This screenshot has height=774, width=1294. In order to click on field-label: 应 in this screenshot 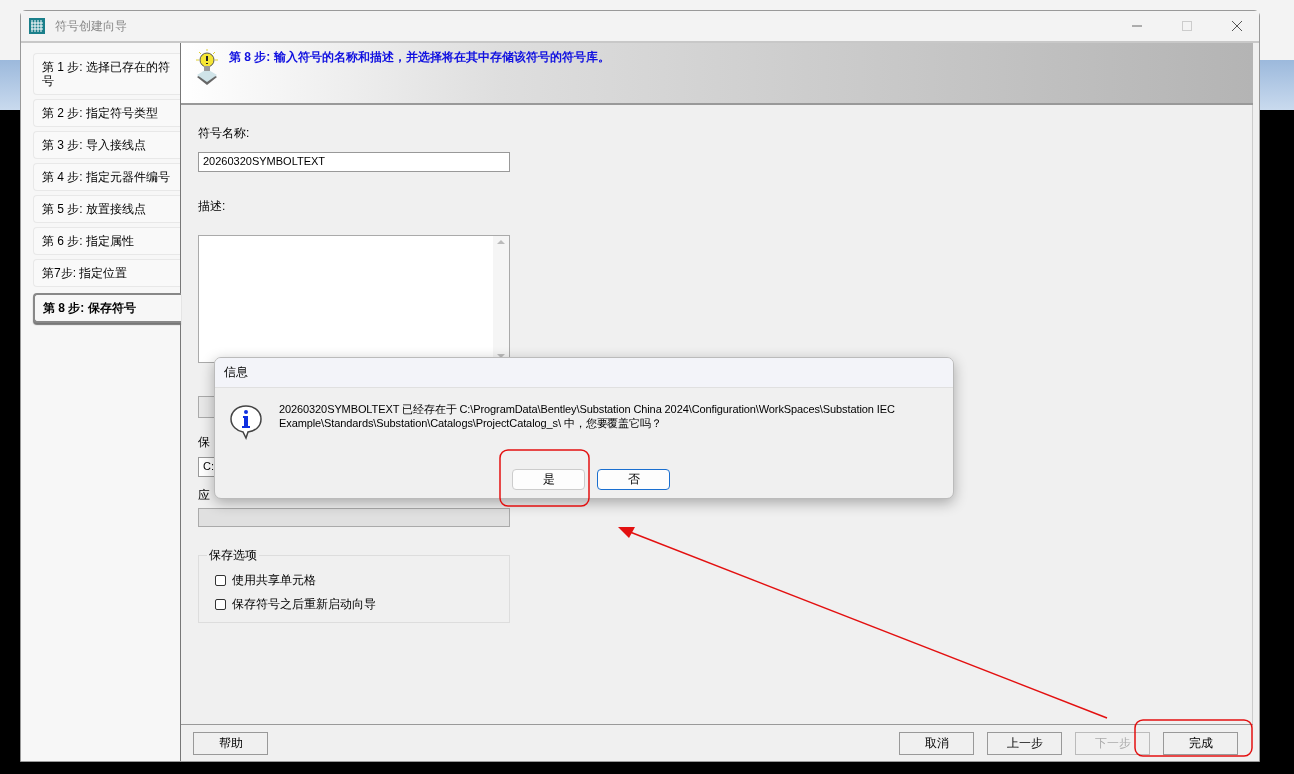, I will do `click(204, 495)`.